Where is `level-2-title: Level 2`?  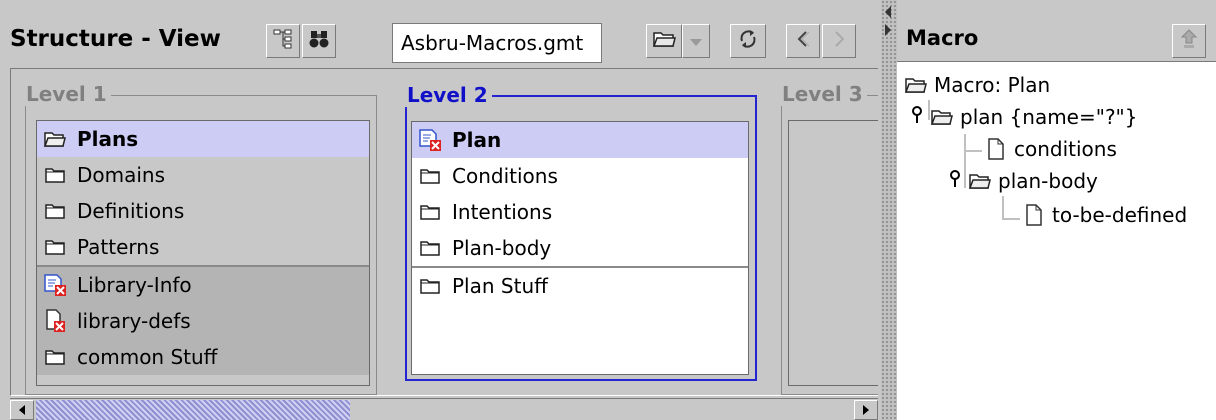
level-2-title: Level 2 is located at coordinates (448, 95).